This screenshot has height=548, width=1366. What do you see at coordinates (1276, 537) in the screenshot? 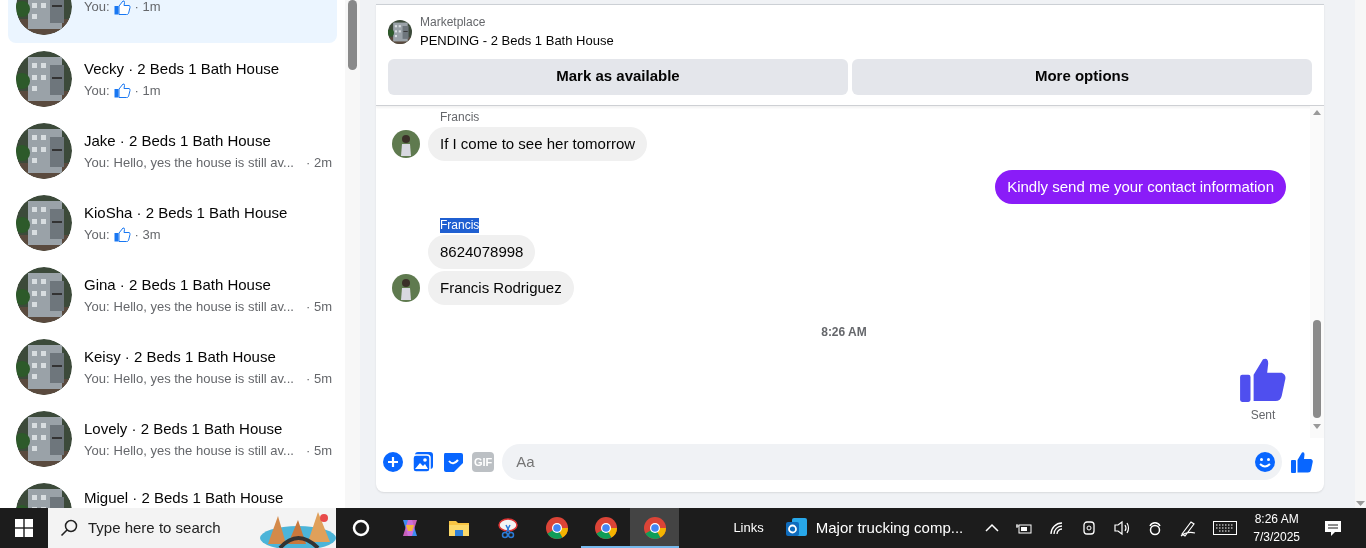
I see `clock-date: 7/3/2025` at bounding box center [1276, 537].